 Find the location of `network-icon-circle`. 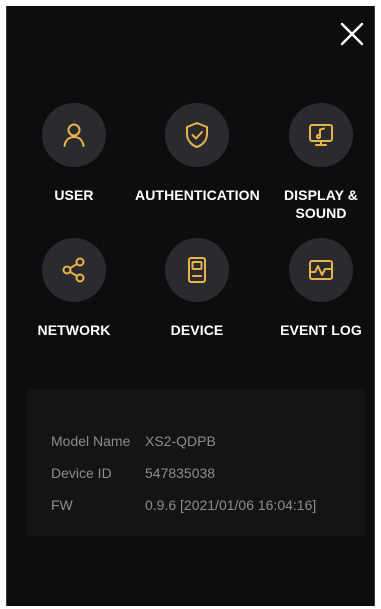

network-icon-circle is located at coordinates (74, 270).